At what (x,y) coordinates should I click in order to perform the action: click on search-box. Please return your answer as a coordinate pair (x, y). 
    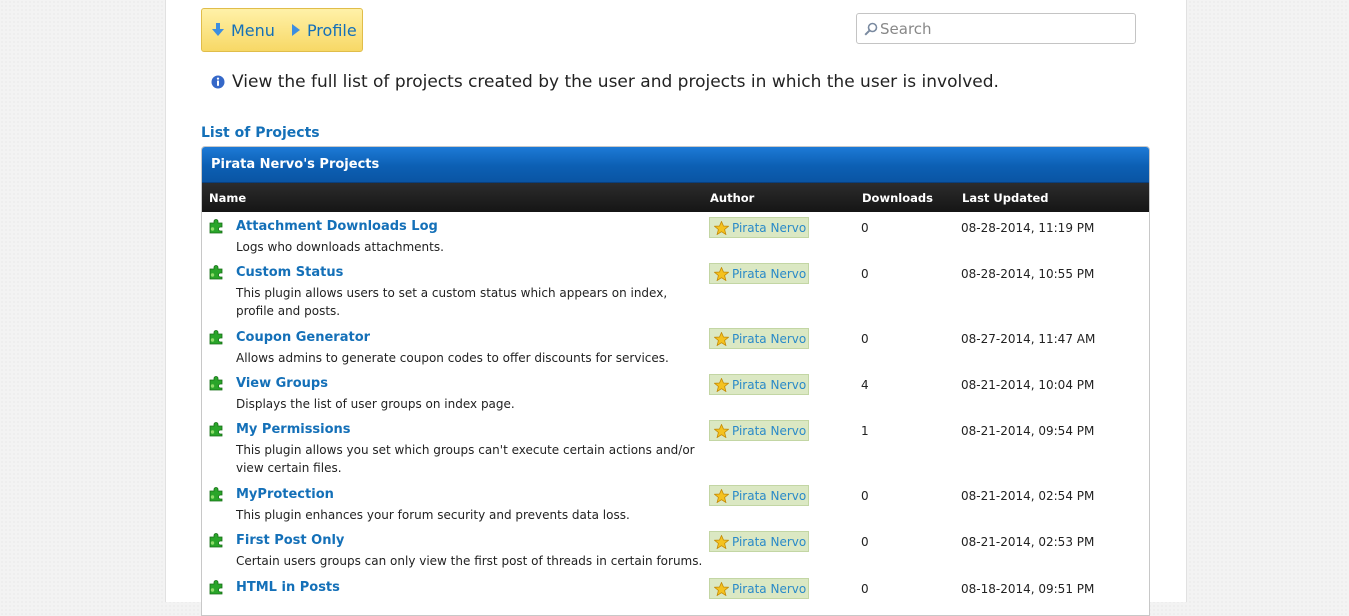
    Looking at the image, I should click on (996, 28).